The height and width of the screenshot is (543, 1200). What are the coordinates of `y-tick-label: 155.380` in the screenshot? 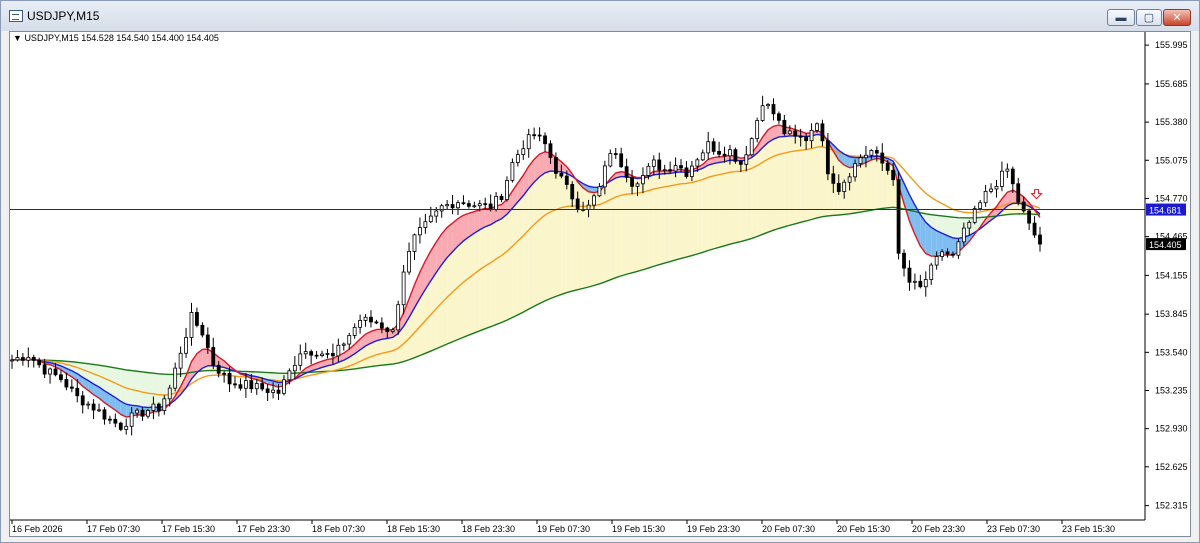 It's located at (1171, 122).